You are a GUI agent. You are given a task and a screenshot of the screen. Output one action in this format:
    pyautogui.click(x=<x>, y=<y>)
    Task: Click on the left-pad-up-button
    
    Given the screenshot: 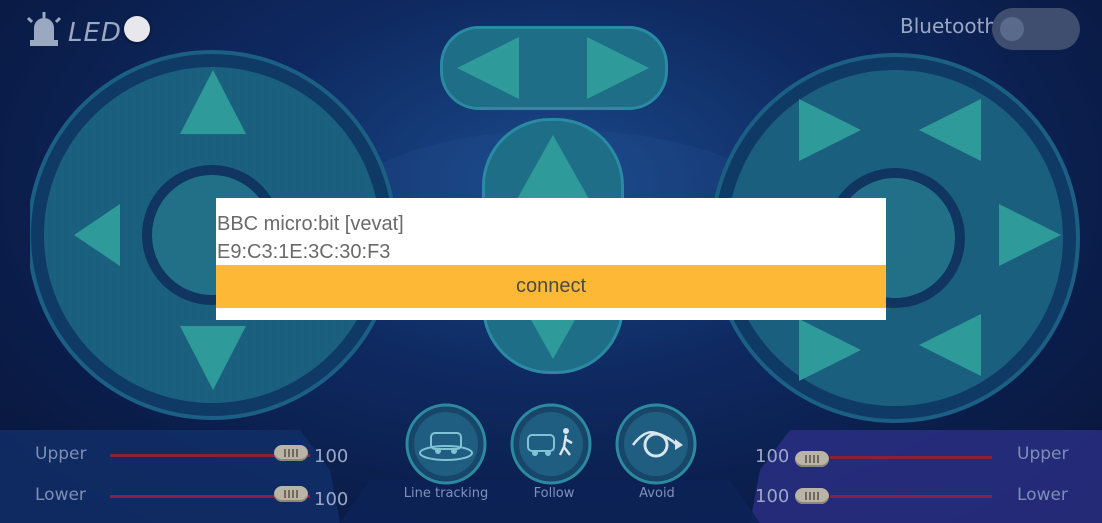 What is the action you would take?
    pyautogui.click(x=213, y=103)
    